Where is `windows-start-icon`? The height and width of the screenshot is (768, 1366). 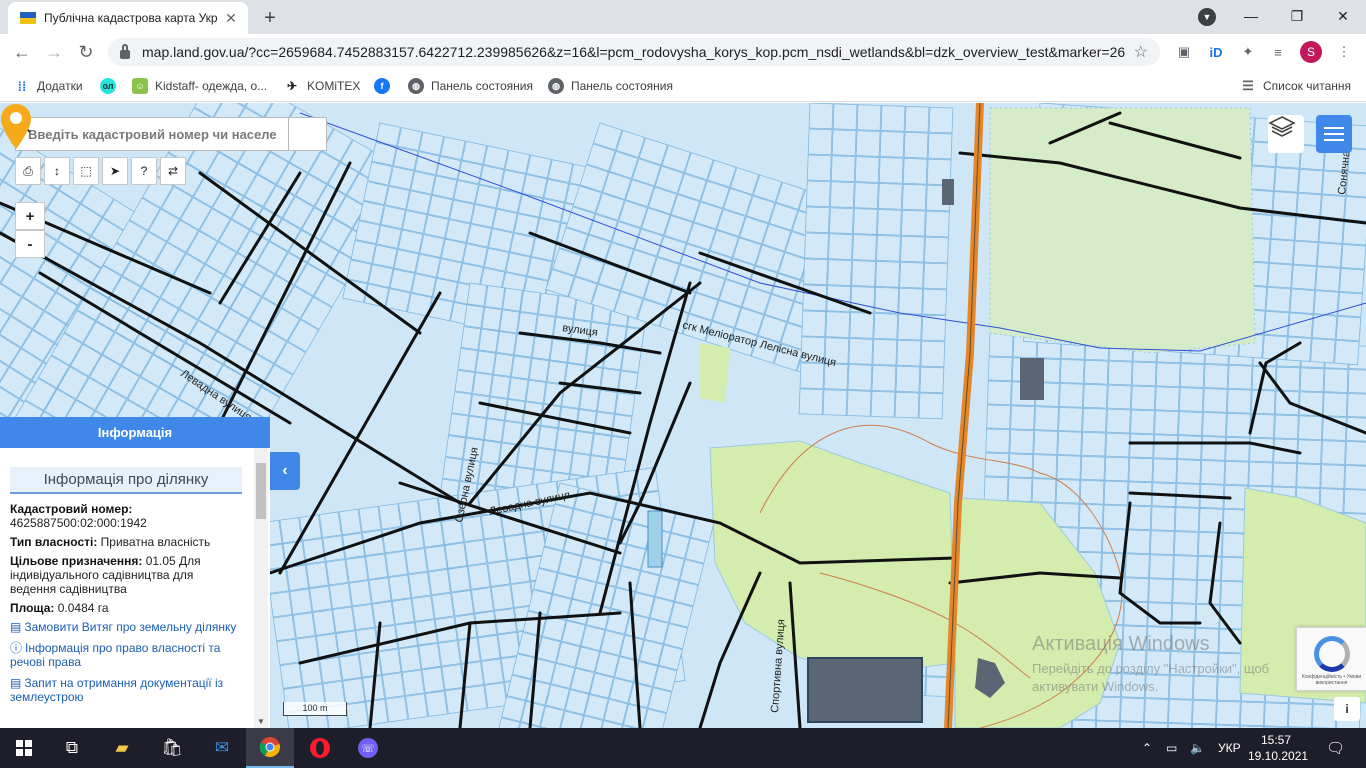
windows-start-icon is located at coordinates (24, 748).